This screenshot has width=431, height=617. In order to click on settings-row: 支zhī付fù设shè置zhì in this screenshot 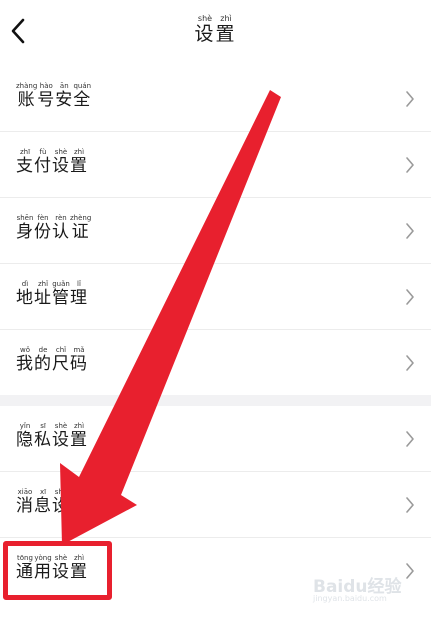, I will do `click(215, 165)`.